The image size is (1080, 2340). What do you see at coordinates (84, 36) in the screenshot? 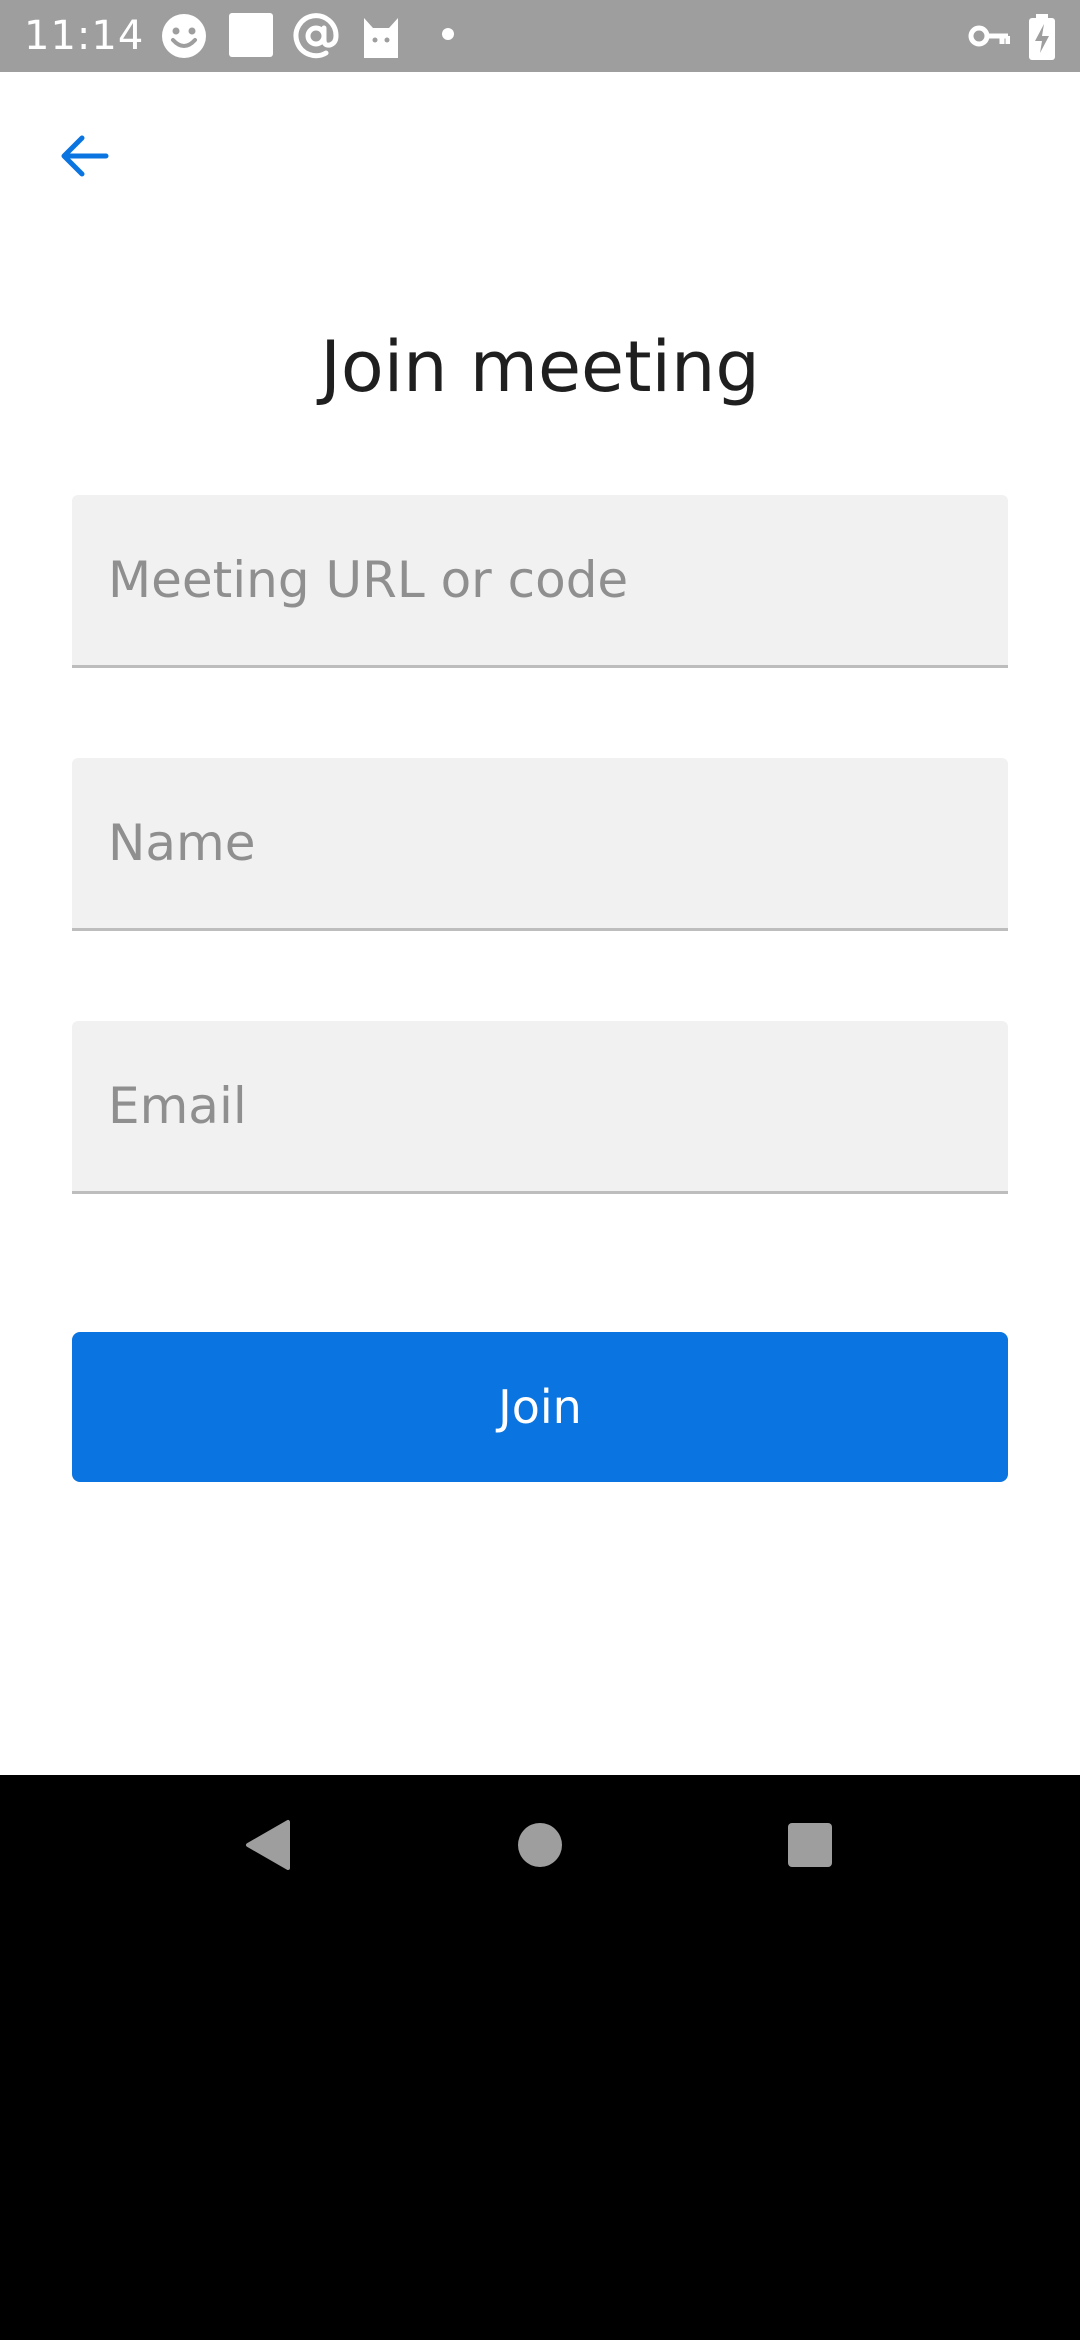
I see `status-time: 11:14` at bounding box center [84, 36].